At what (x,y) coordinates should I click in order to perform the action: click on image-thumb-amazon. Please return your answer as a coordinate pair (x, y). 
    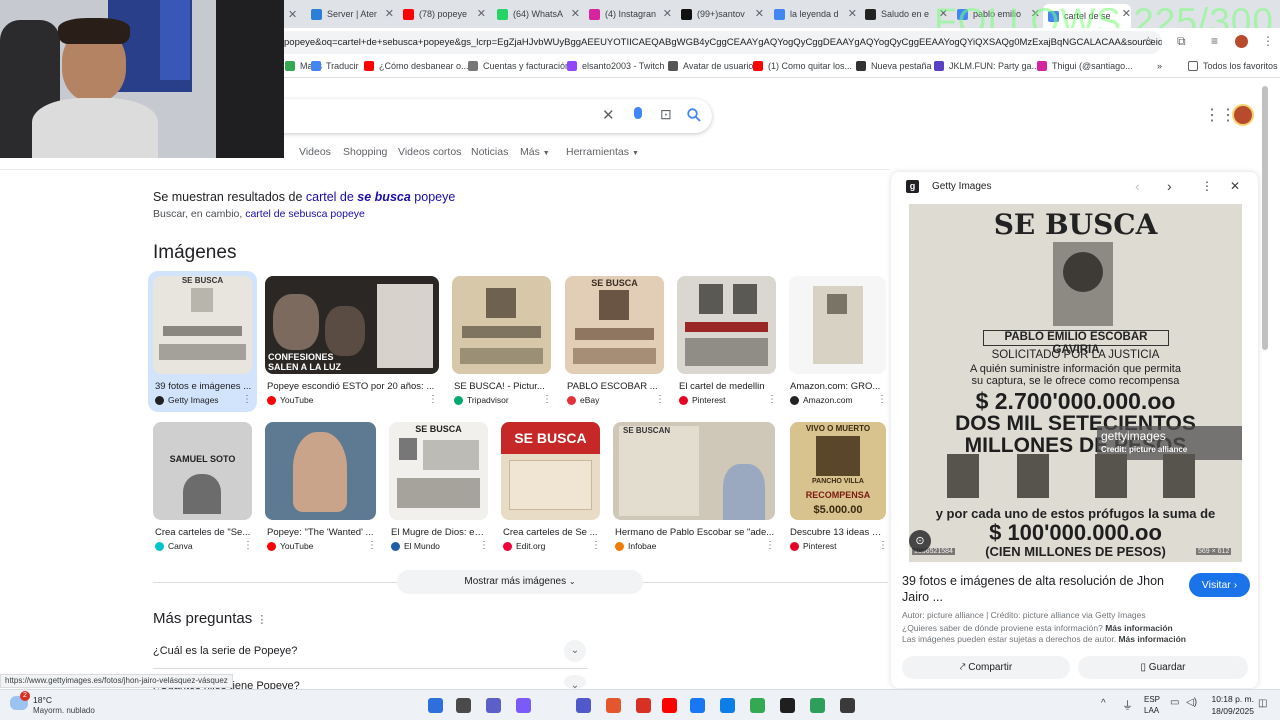
    Looking at the image, I should click on (837, 325).